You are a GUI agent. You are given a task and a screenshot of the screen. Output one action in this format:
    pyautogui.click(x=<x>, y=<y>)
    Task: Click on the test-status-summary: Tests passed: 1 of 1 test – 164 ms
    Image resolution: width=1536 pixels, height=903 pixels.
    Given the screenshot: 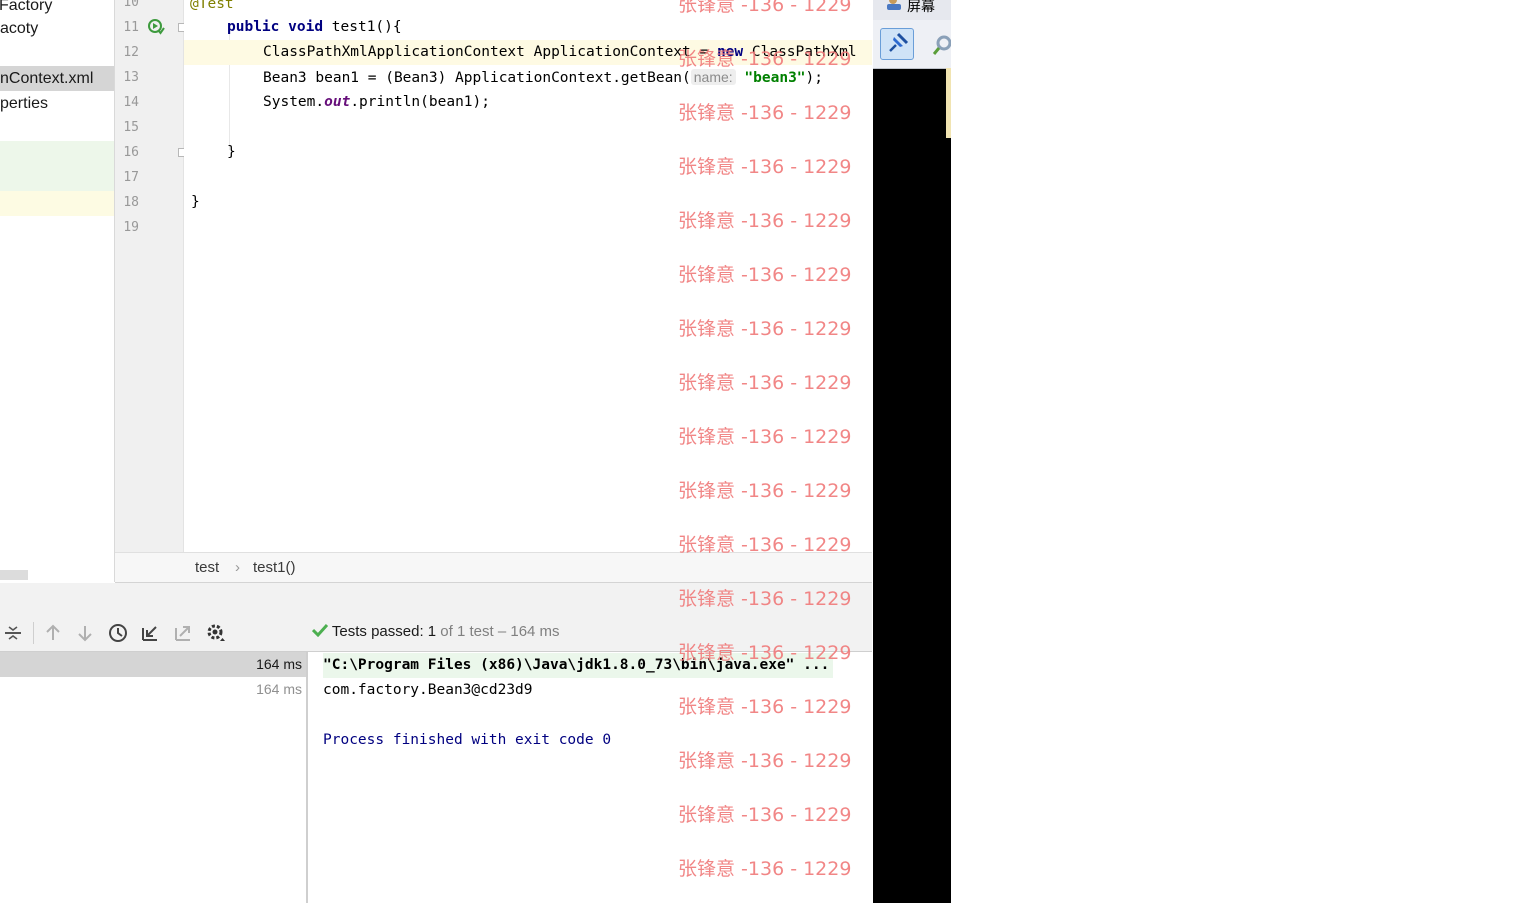 What is the action you would take?
    pyautogui.click(x=435, y=631)
    